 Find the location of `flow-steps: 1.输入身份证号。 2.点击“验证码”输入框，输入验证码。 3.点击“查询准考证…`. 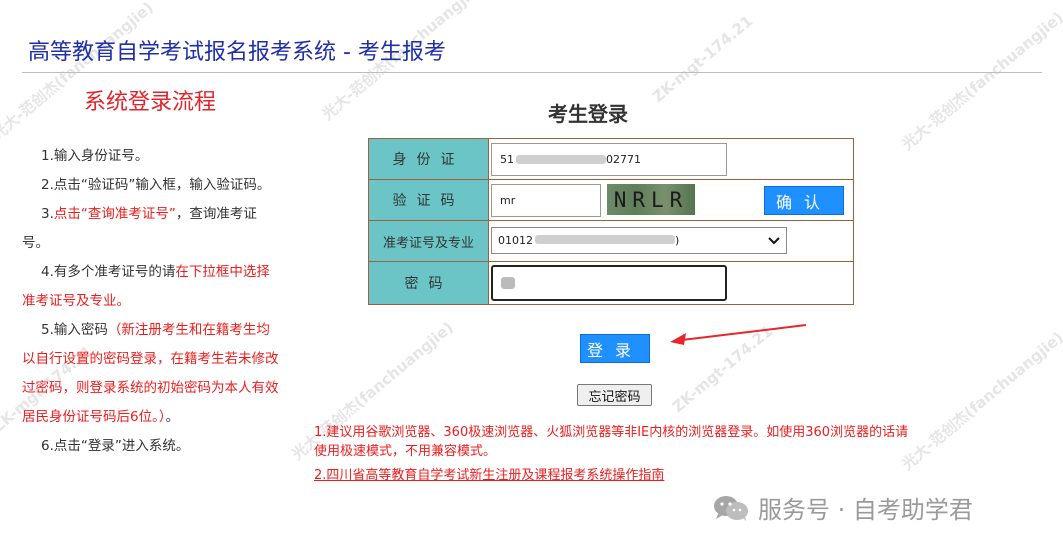

flow-steps: 1.输入身份证号。 2.点击“验证码”输入框，输入验证码。 3.点击“查询准考证… is located at coordinates (151, 301).